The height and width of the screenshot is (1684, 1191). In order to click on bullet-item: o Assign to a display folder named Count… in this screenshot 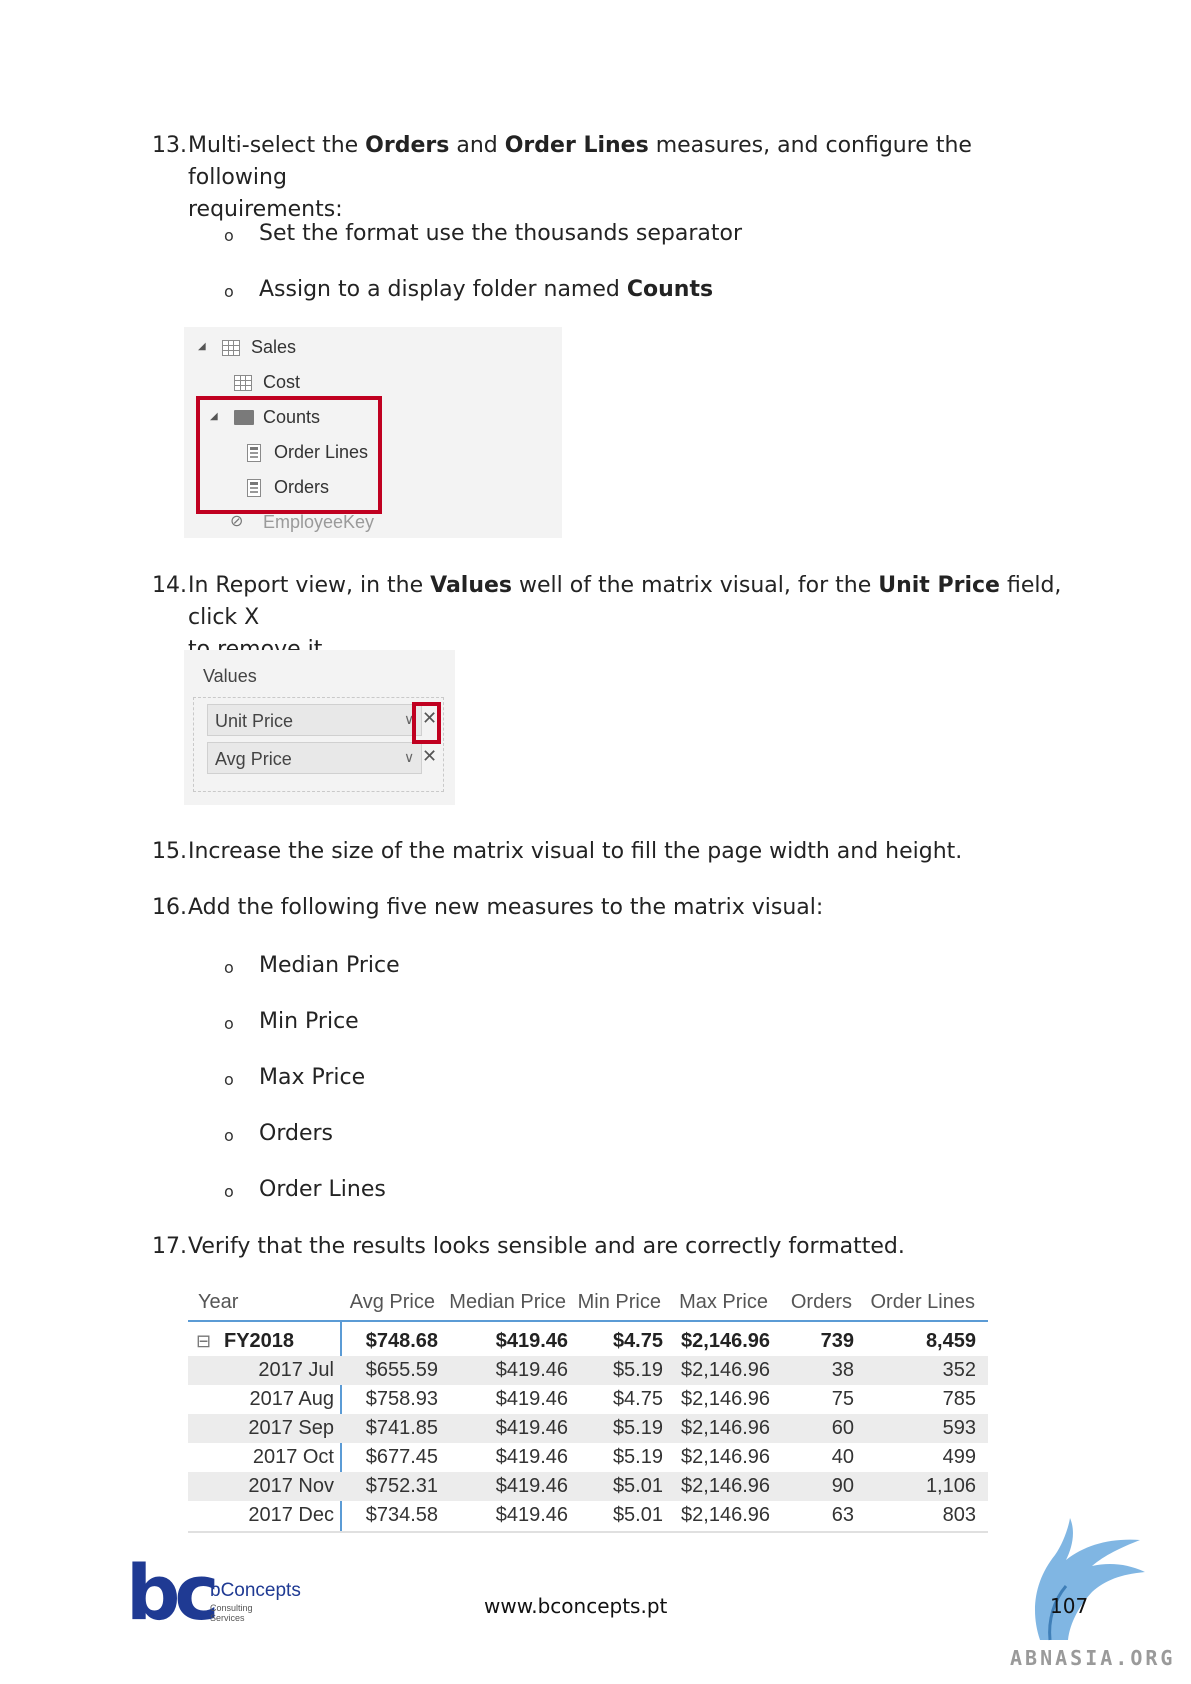, I will do `click(574, 290)`.